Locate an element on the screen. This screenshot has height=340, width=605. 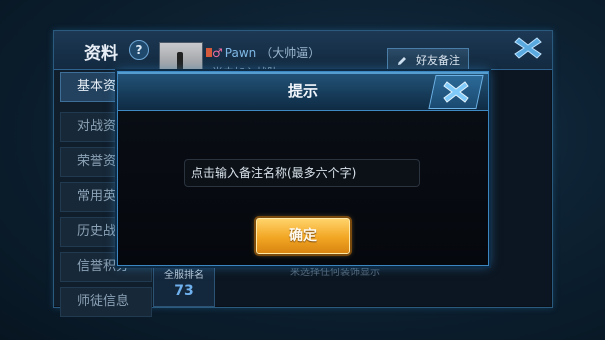
friend-remark-button: 好友备注 is located at coordinates (428, 60).